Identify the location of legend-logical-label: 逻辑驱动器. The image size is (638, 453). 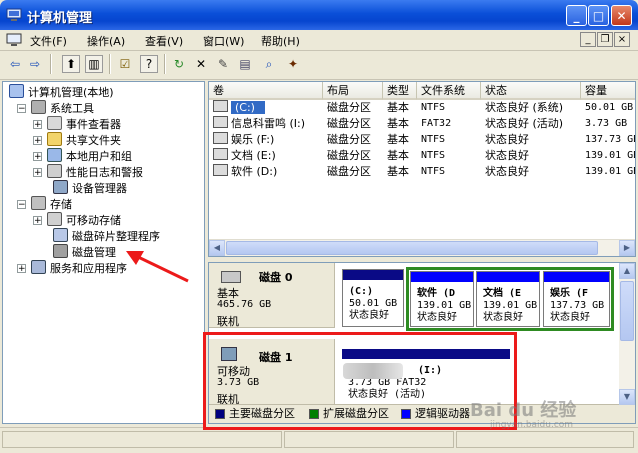
(442, 413).